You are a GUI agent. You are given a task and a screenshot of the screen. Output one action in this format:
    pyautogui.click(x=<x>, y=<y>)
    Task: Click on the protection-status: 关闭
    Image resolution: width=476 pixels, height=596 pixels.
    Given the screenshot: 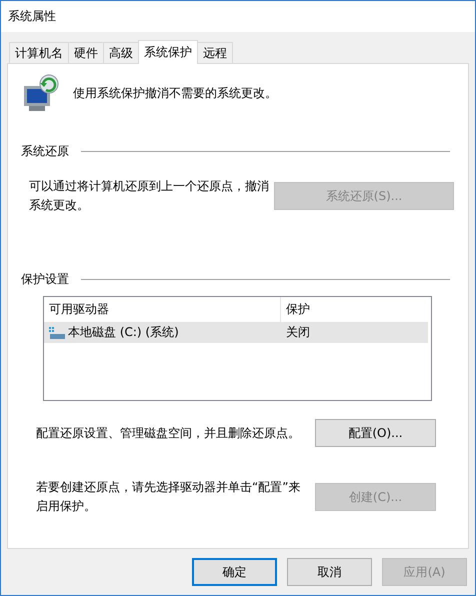 What is the action you would take?
    pyautogui.click(x=298, y=332)
    